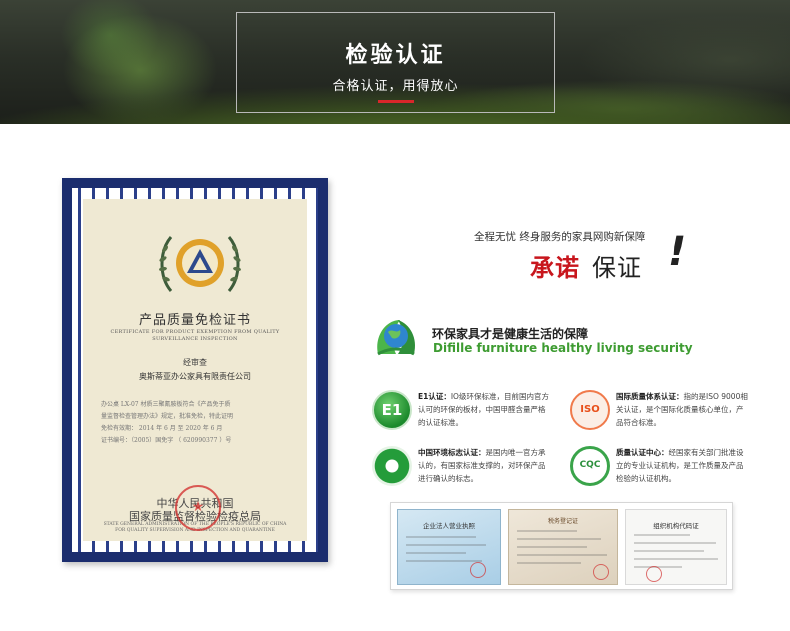  I want to click on cert-item-heading: 国际质量体系认证：, so click(650, 396).